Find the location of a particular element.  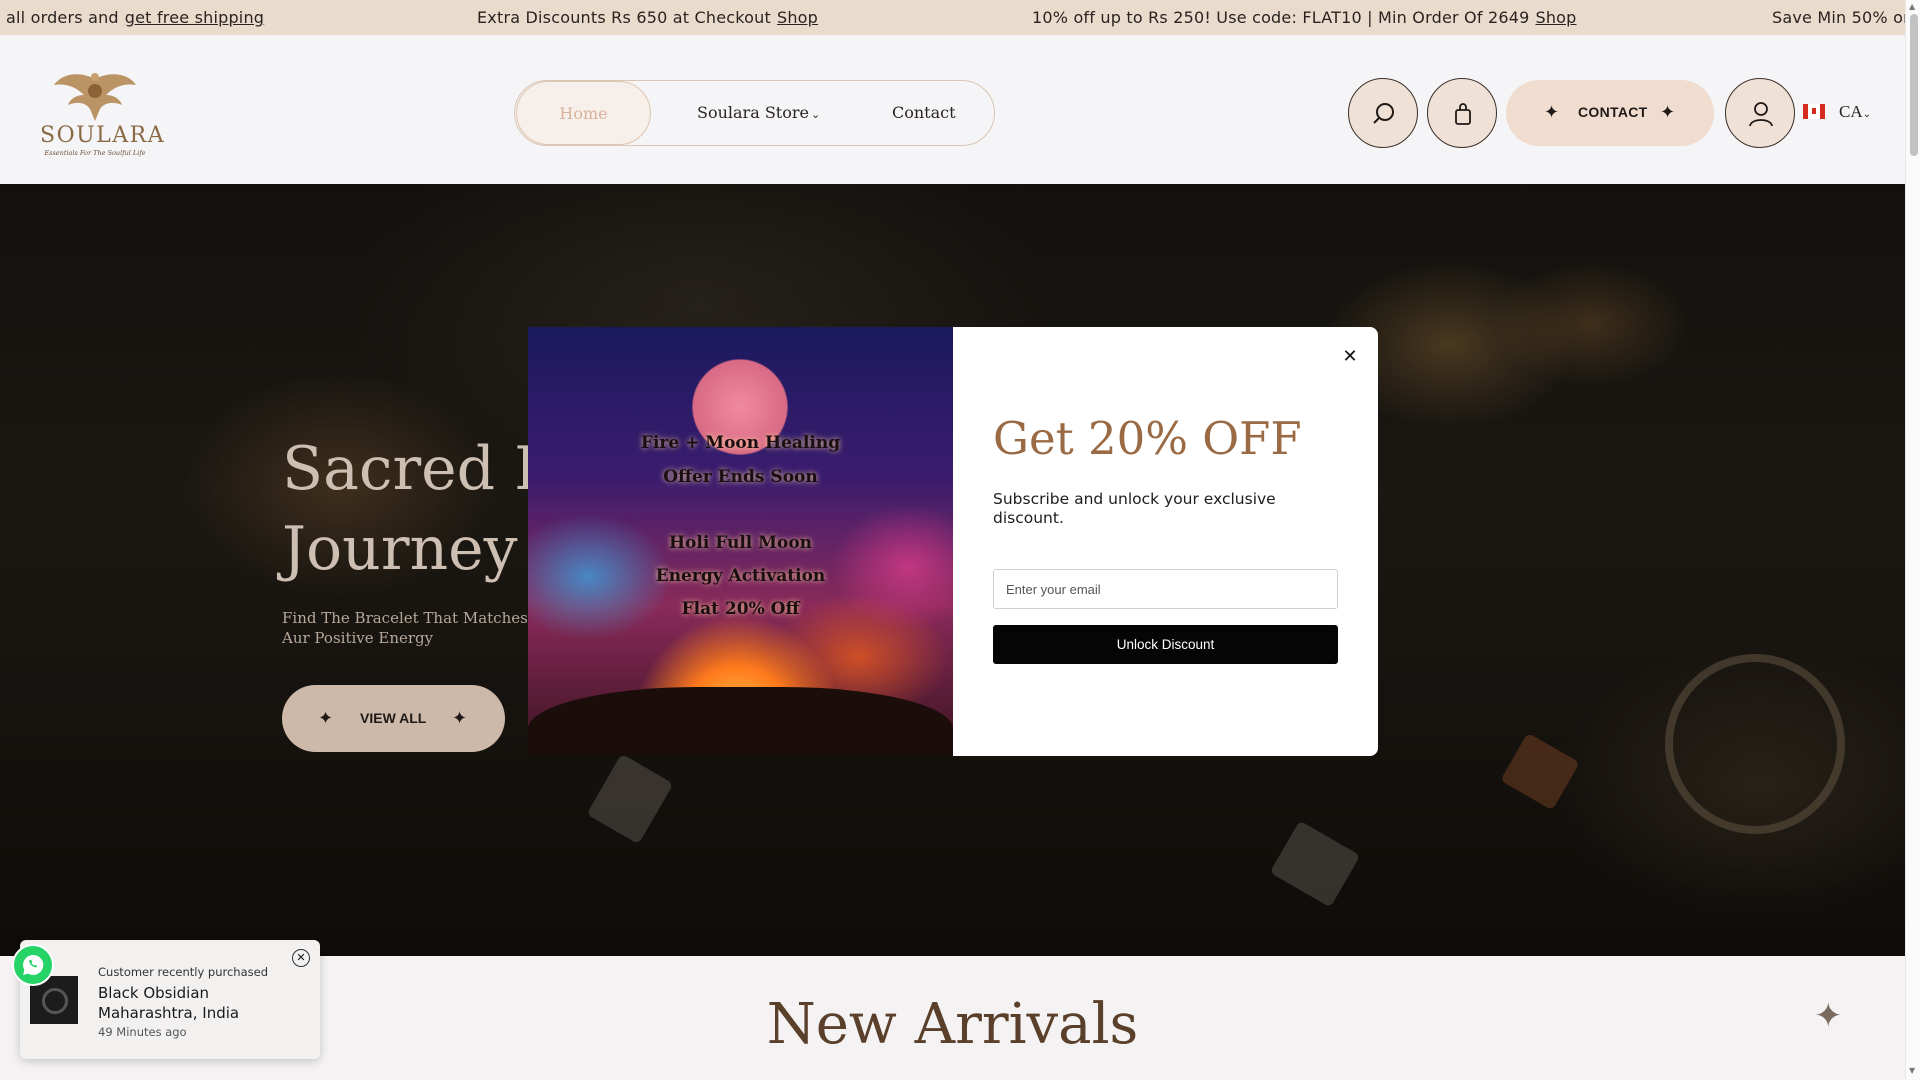

scroll-down-icon: ▼ is located at coordinates (1912, 1070).